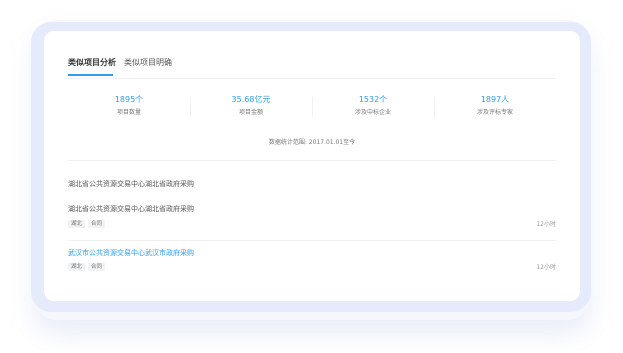 The image size is (623, 353). Describe the element at coordinates (128, 112) in the screenshot. I see `stat-label: 项目数量` at that location.